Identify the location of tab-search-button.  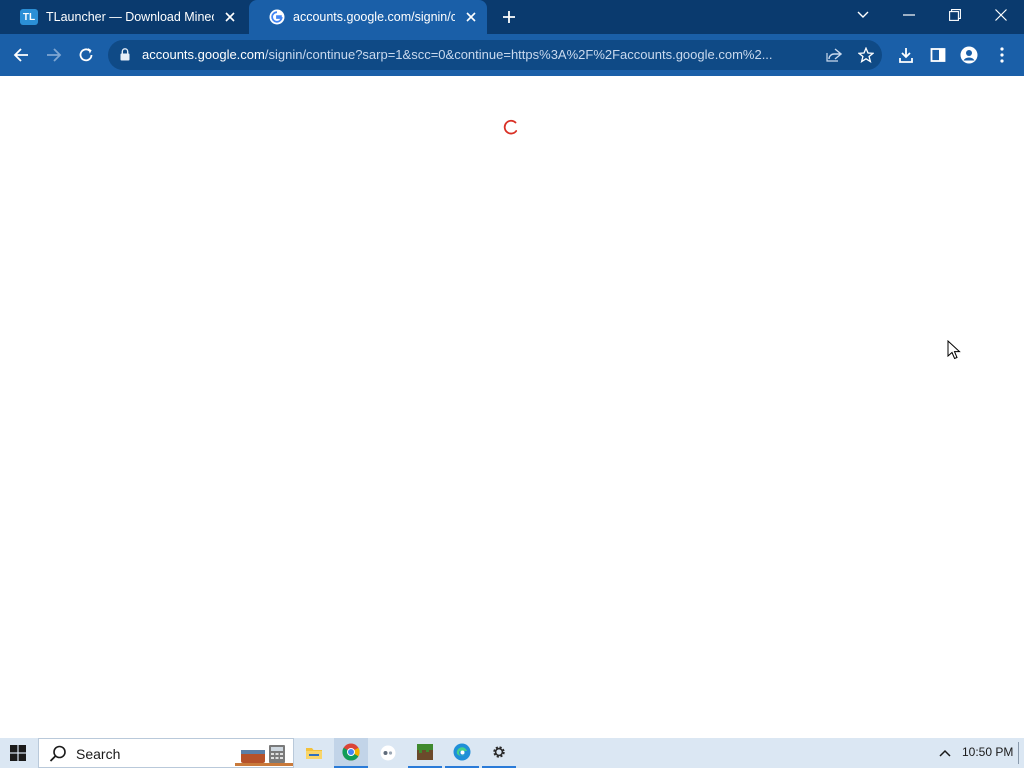
(863, 15).